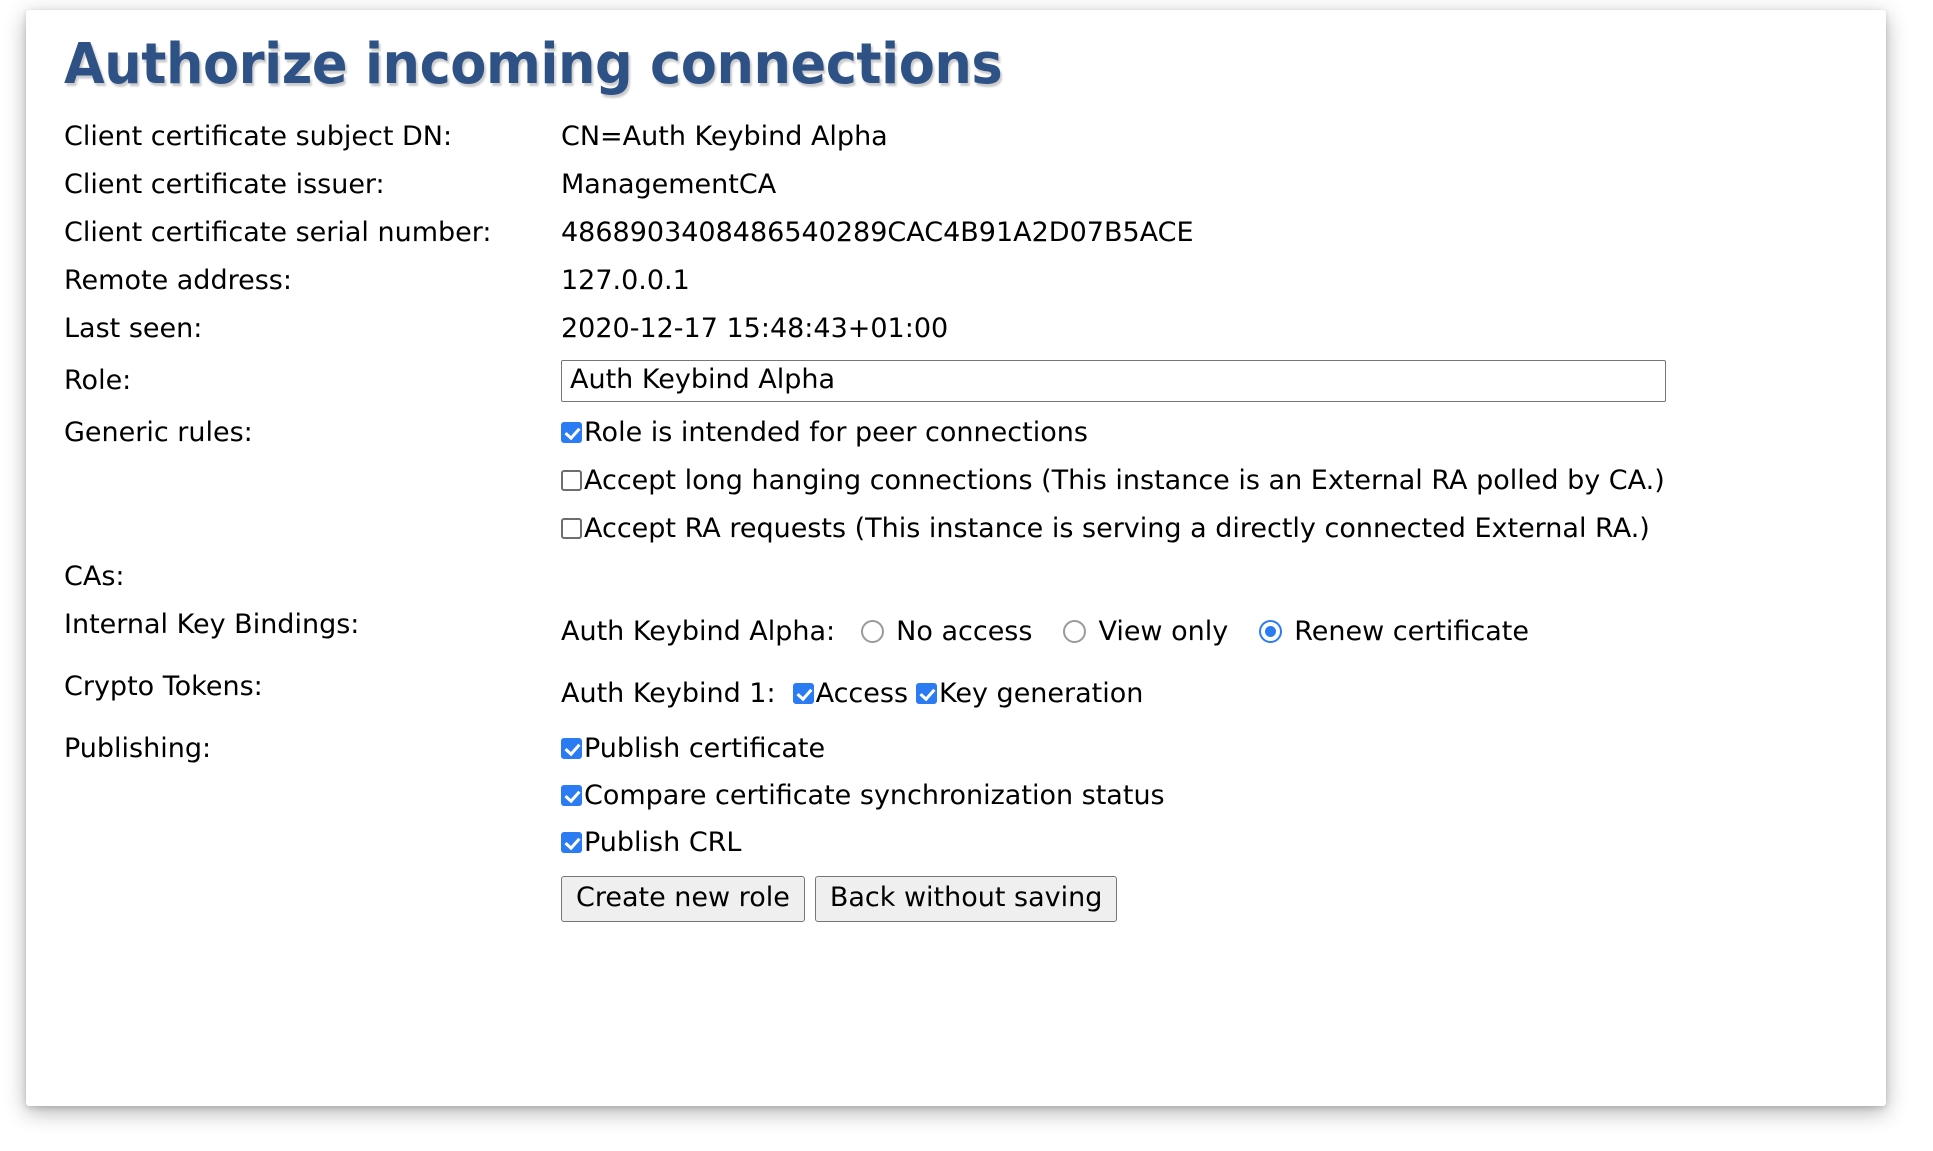 The height and width of the screenshot is (1151, 1933). What do you see at coordinates (571, 433) in the screenshot?
I see `checkbox-peer-connections-icon` at bounding box center [571, 433].